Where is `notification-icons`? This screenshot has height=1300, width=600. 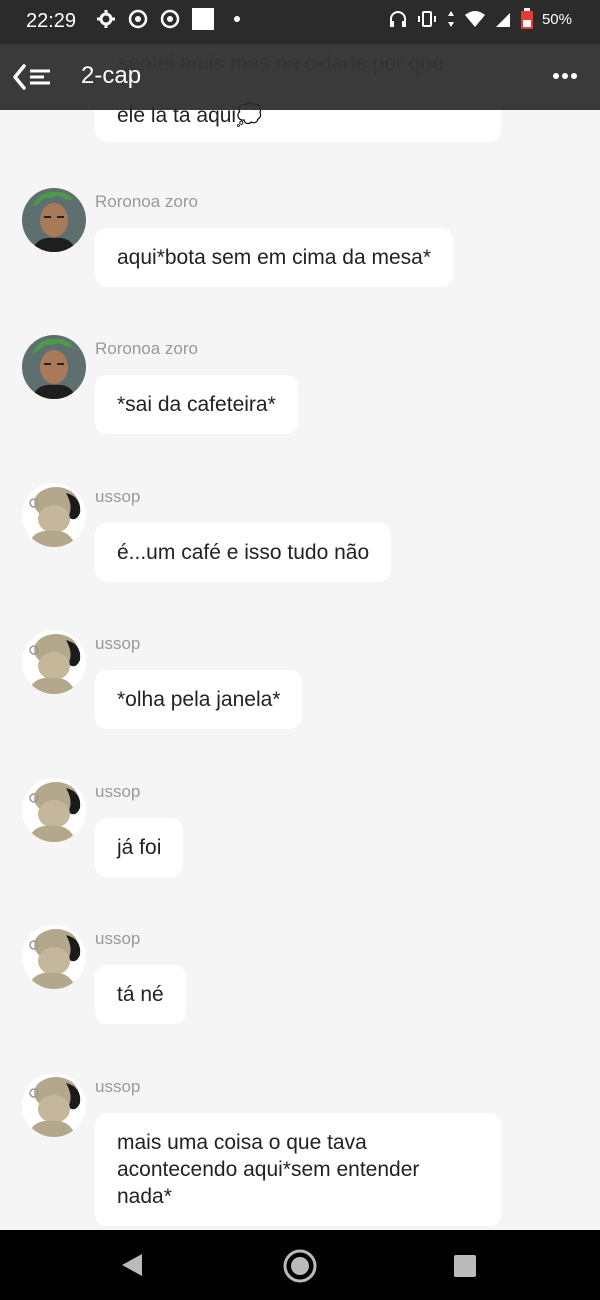
notification-icons is located at coordinates (168, 19).